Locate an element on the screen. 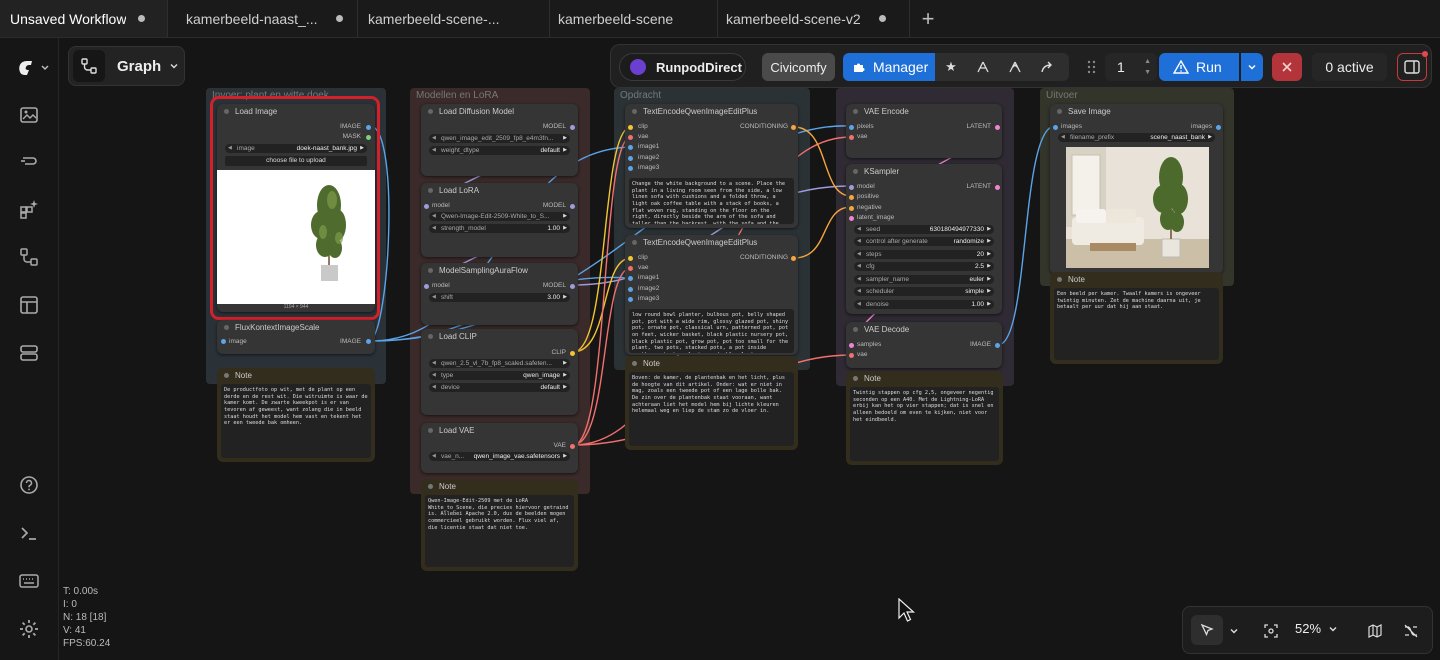 The width and height of the screenshot is (1440, 660). run-options-dropdown is located at coordinates (1252, 67).